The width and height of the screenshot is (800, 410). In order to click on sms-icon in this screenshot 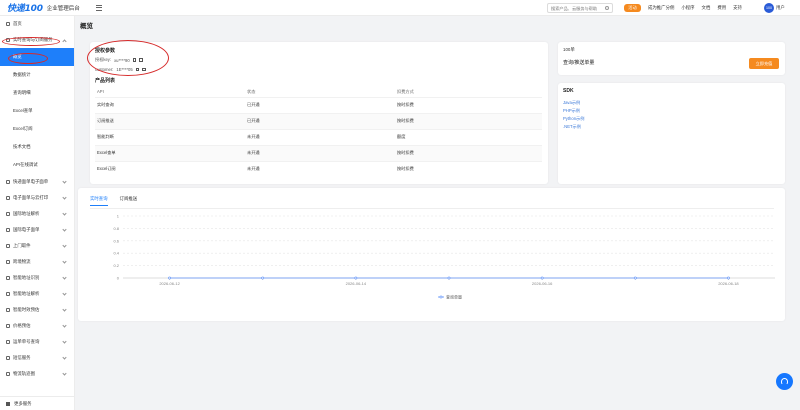, I will do `click(8, 358)`.